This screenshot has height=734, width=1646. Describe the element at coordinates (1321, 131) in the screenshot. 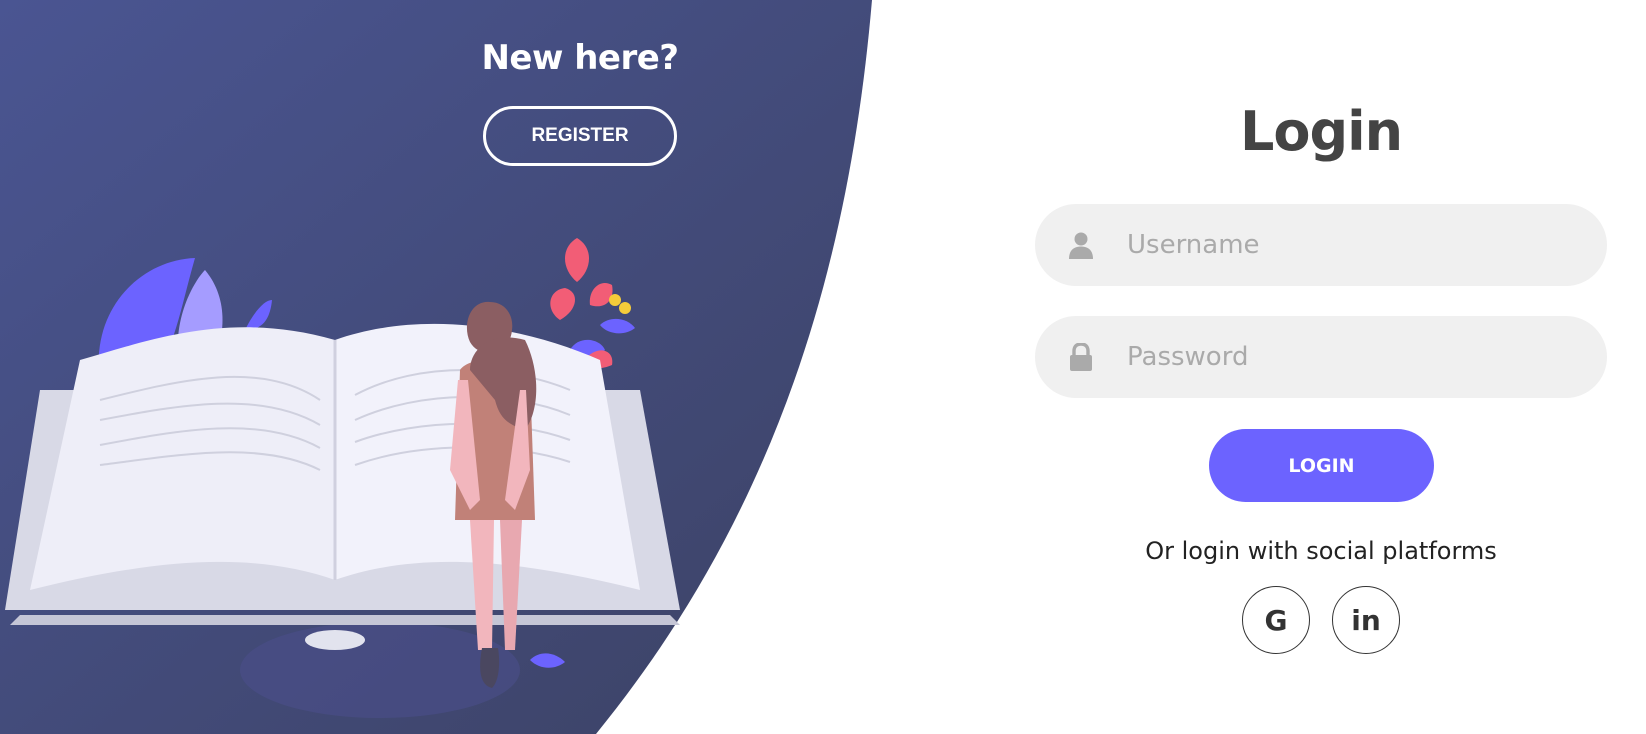

I see `login-title: Login` at that location.